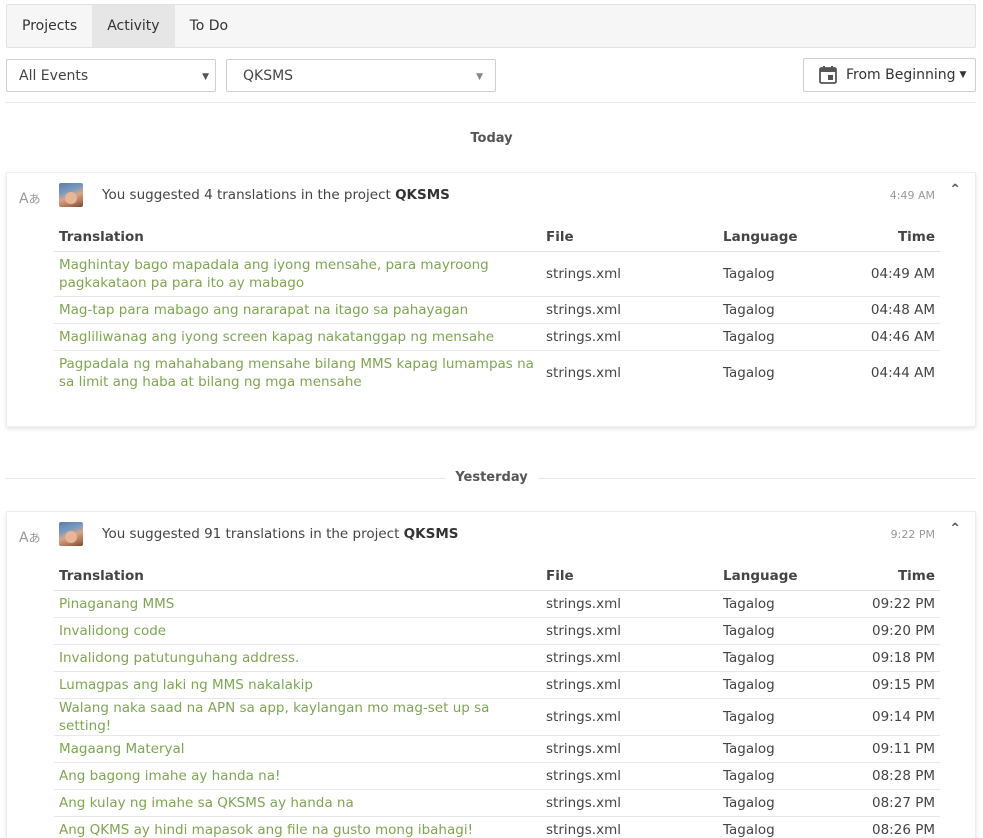 The image size is (983, 838). What do you see at coordinates (297, 658) in the screenshot?
I see `translation-link: Invalidong patutunguhang address.` at bounding box center [297, 658].